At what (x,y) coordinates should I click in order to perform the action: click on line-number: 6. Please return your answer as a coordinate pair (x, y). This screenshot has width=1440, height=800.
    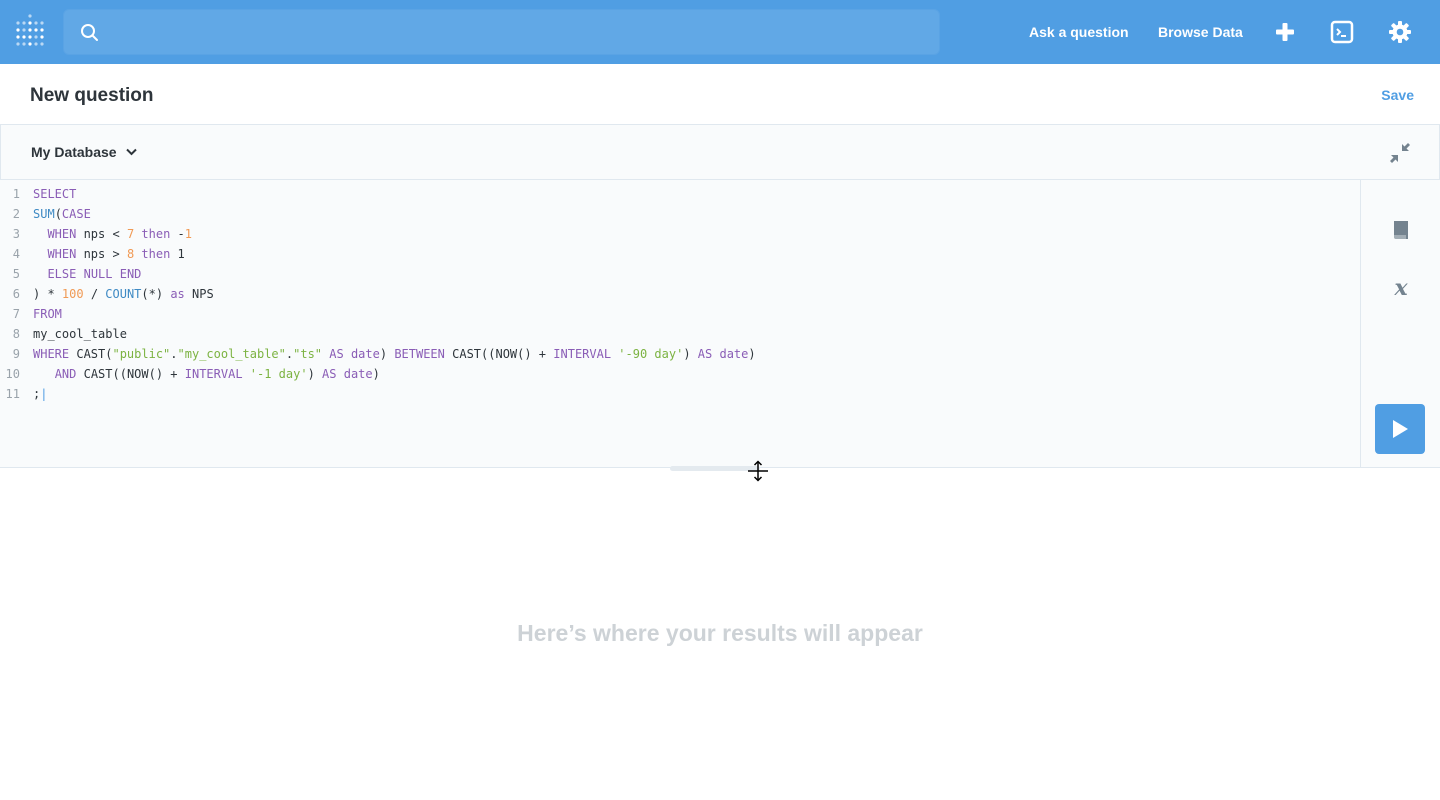
    Looking at the image, I should click on (16, 294).